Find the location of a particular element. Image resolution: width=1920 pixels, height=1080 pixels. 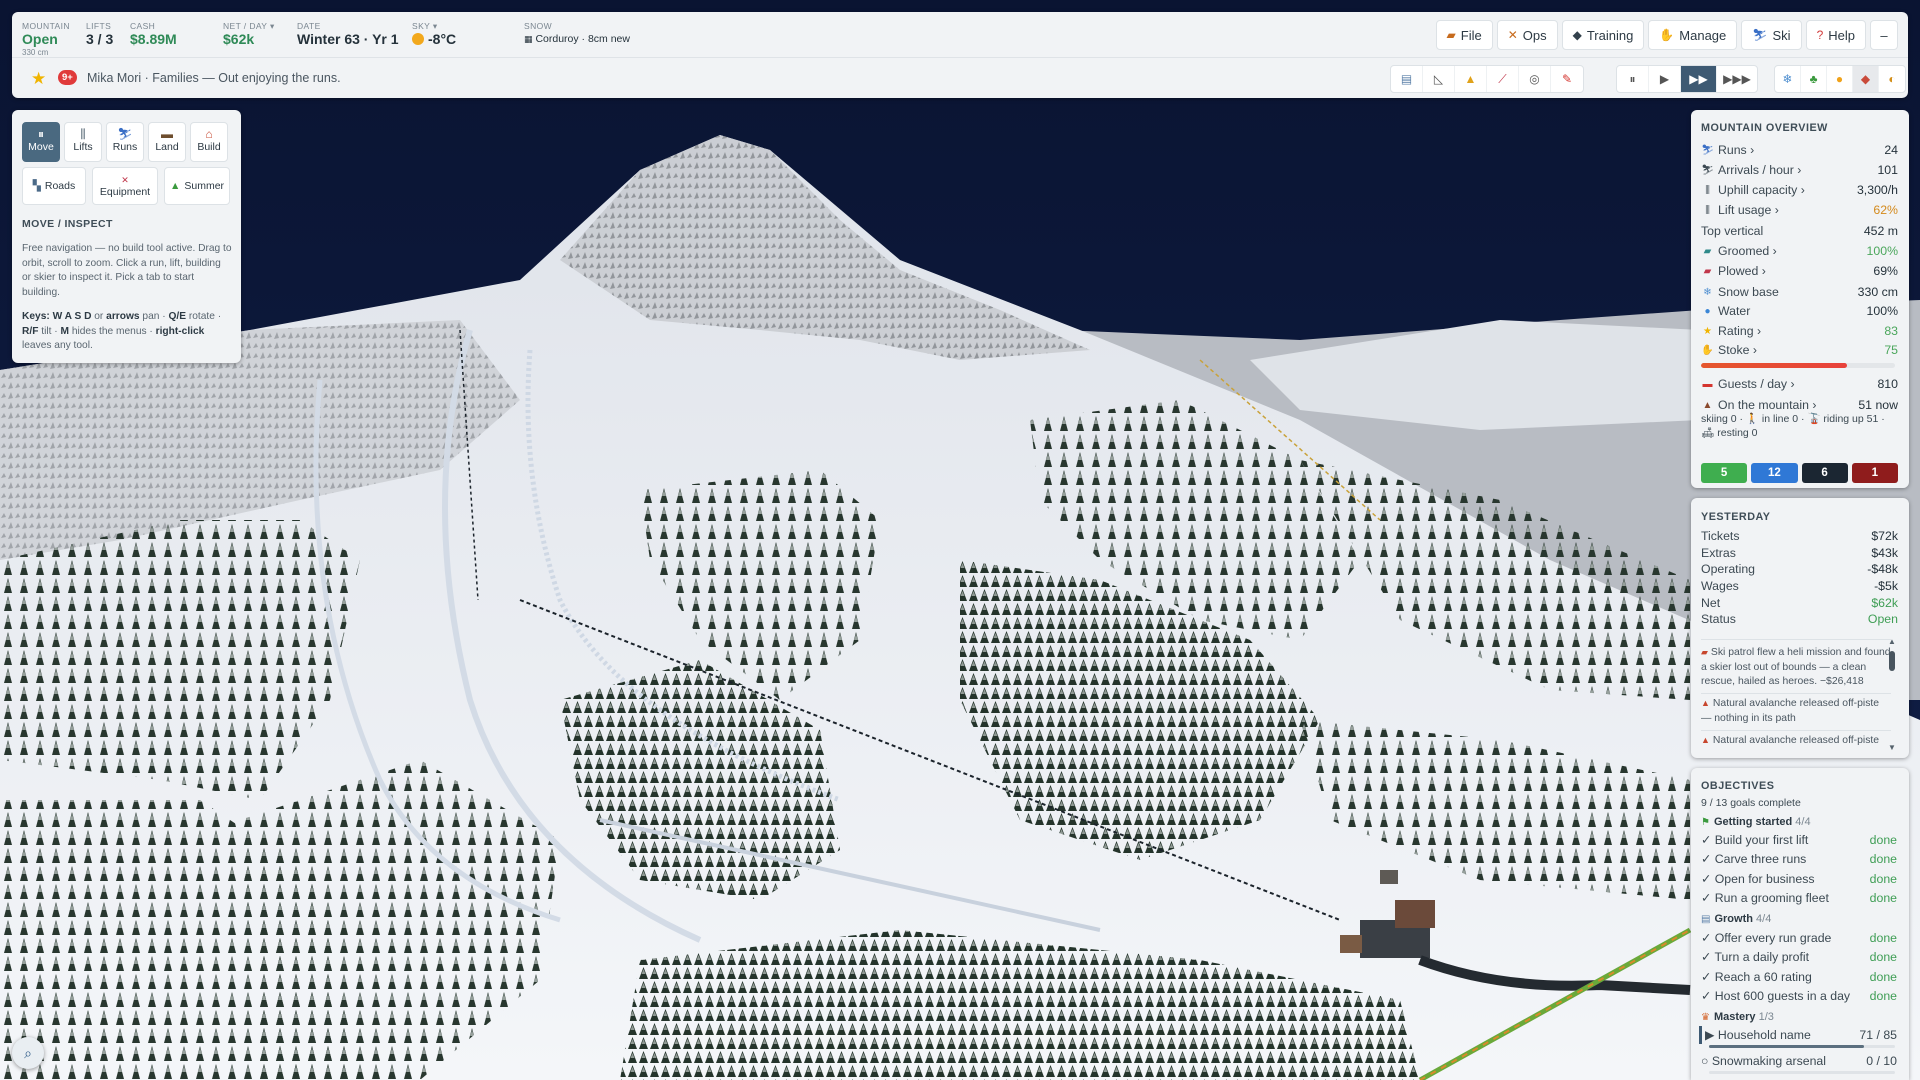

flare-icon: ✎ is located at coordinates (1567, 79).